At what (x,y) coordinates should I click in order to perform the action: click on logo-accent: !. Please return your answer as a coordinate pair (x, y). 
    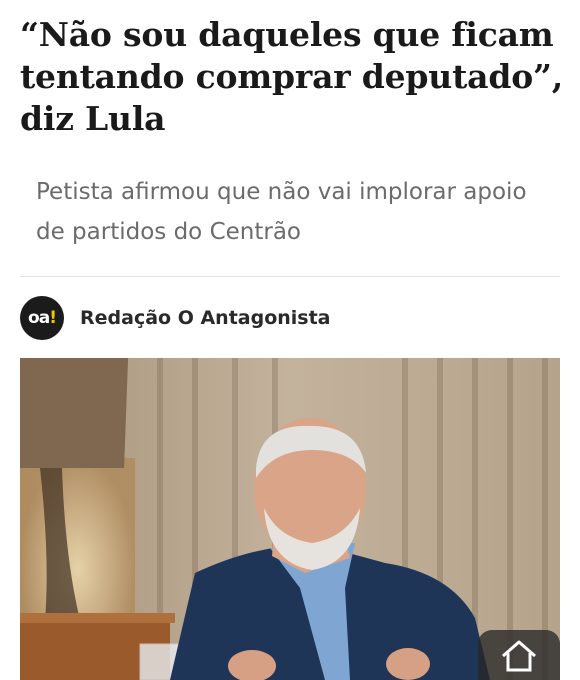
    Looking at the image, I should click on (53, 318).